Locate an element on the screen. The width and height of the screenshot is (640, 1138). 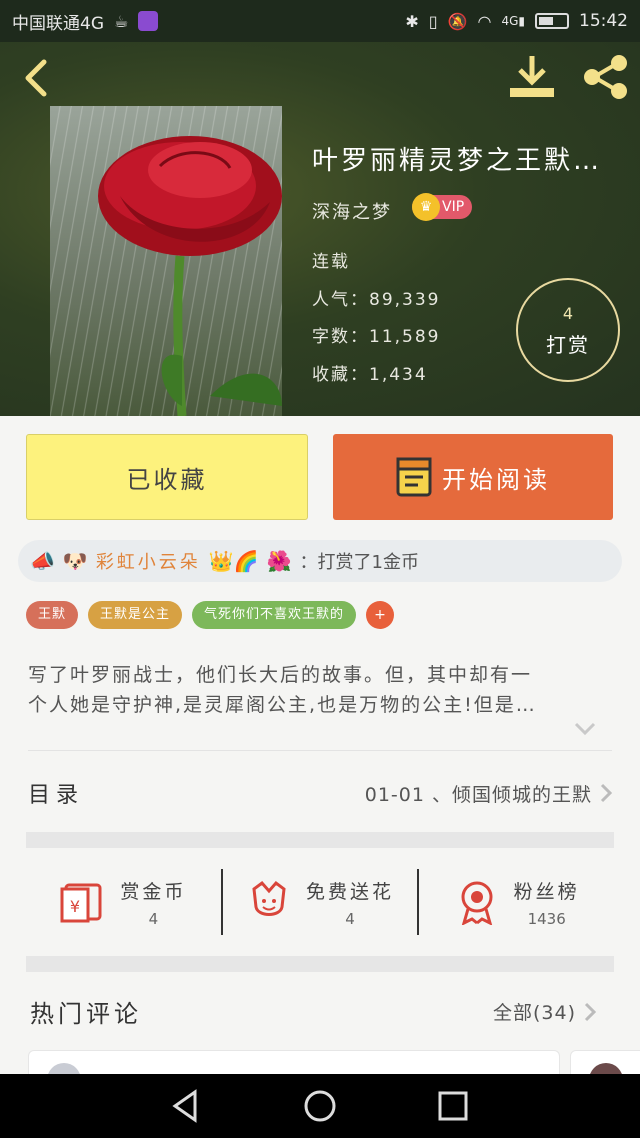
tag-list: 王默 王默是公主 气死你们不喜欢王默的 + is located at coordinates (210, 615).